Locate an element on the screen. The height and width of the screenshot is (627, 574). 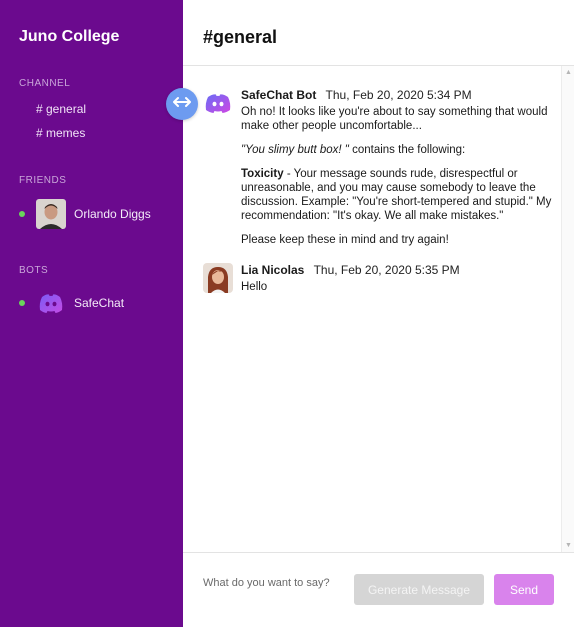
channel-item-general: # general is located at coordinates (61, 109).